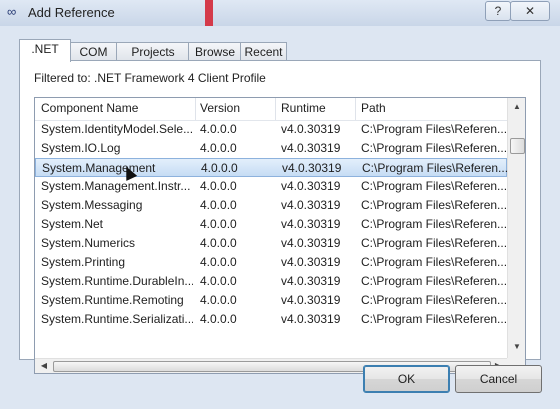 This screenshot has height=409, width=560. I want to click on tab-projects: Projects, so click(153, 51).